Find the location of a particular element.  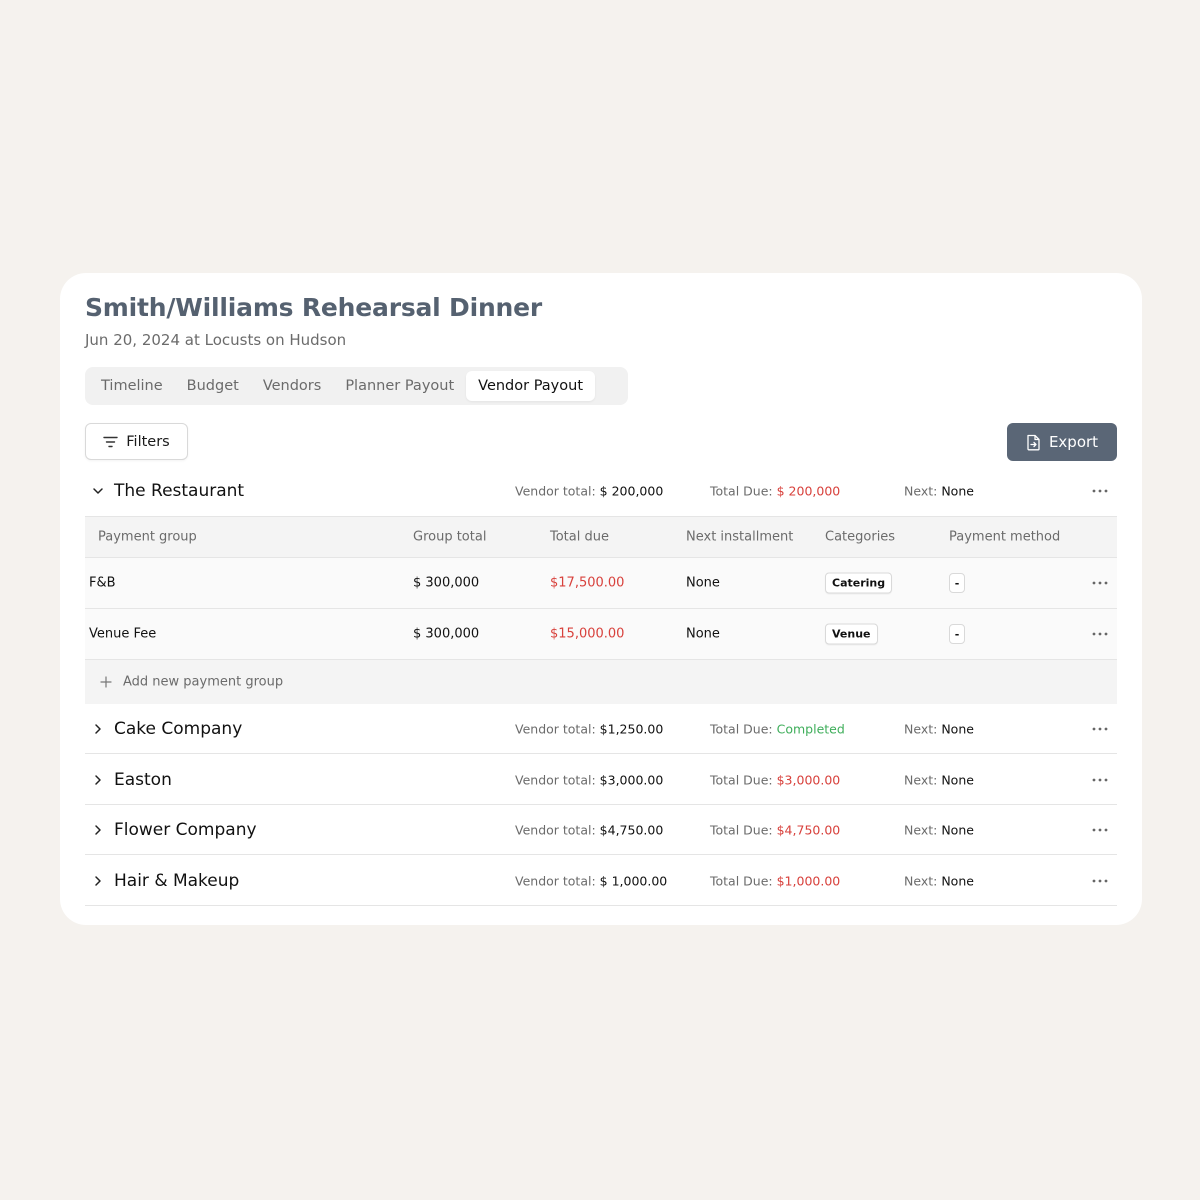

column-header: Payment method is located at coordinates (1005, 537).